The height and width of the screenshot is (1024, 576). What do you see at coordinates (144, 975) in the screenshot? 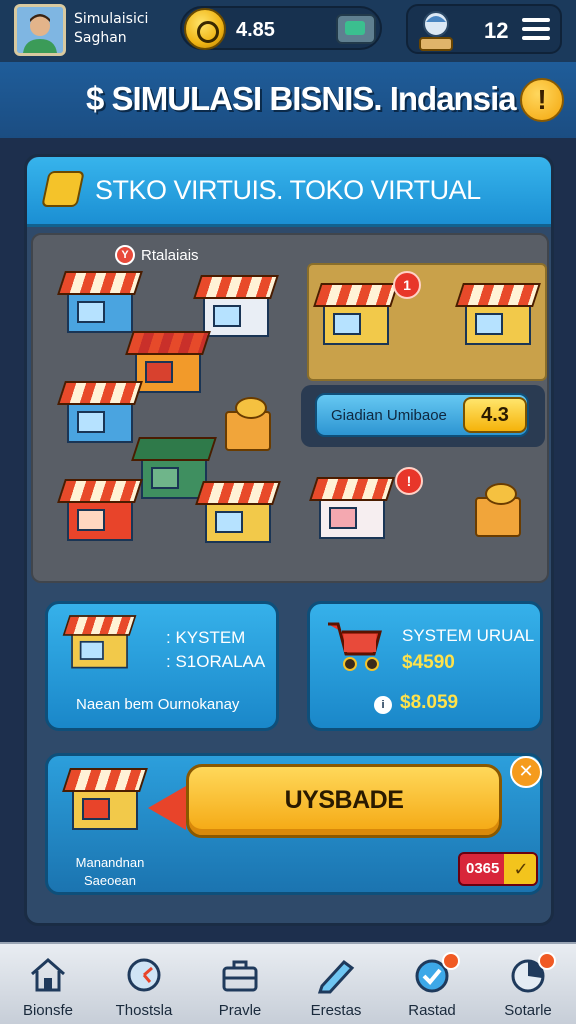
I see `clock-icon` at bounding box center [144, 975].